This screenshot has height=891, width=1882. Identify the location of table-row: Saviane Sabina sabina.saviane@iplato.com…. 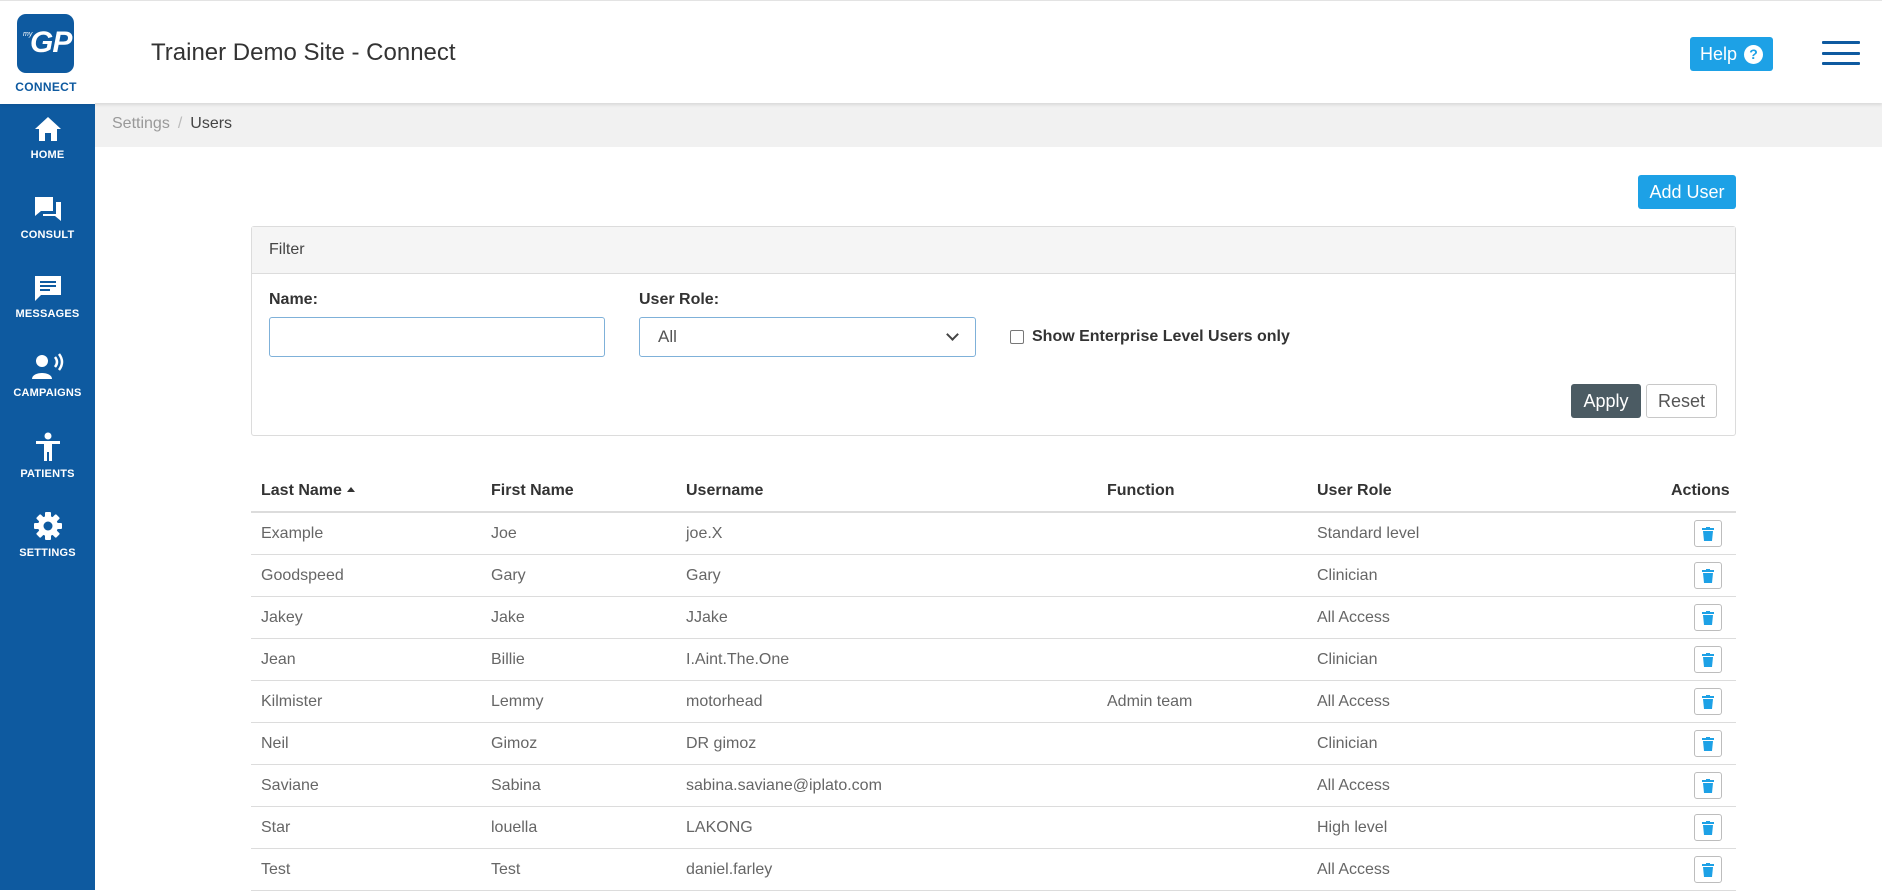
(993, 786).